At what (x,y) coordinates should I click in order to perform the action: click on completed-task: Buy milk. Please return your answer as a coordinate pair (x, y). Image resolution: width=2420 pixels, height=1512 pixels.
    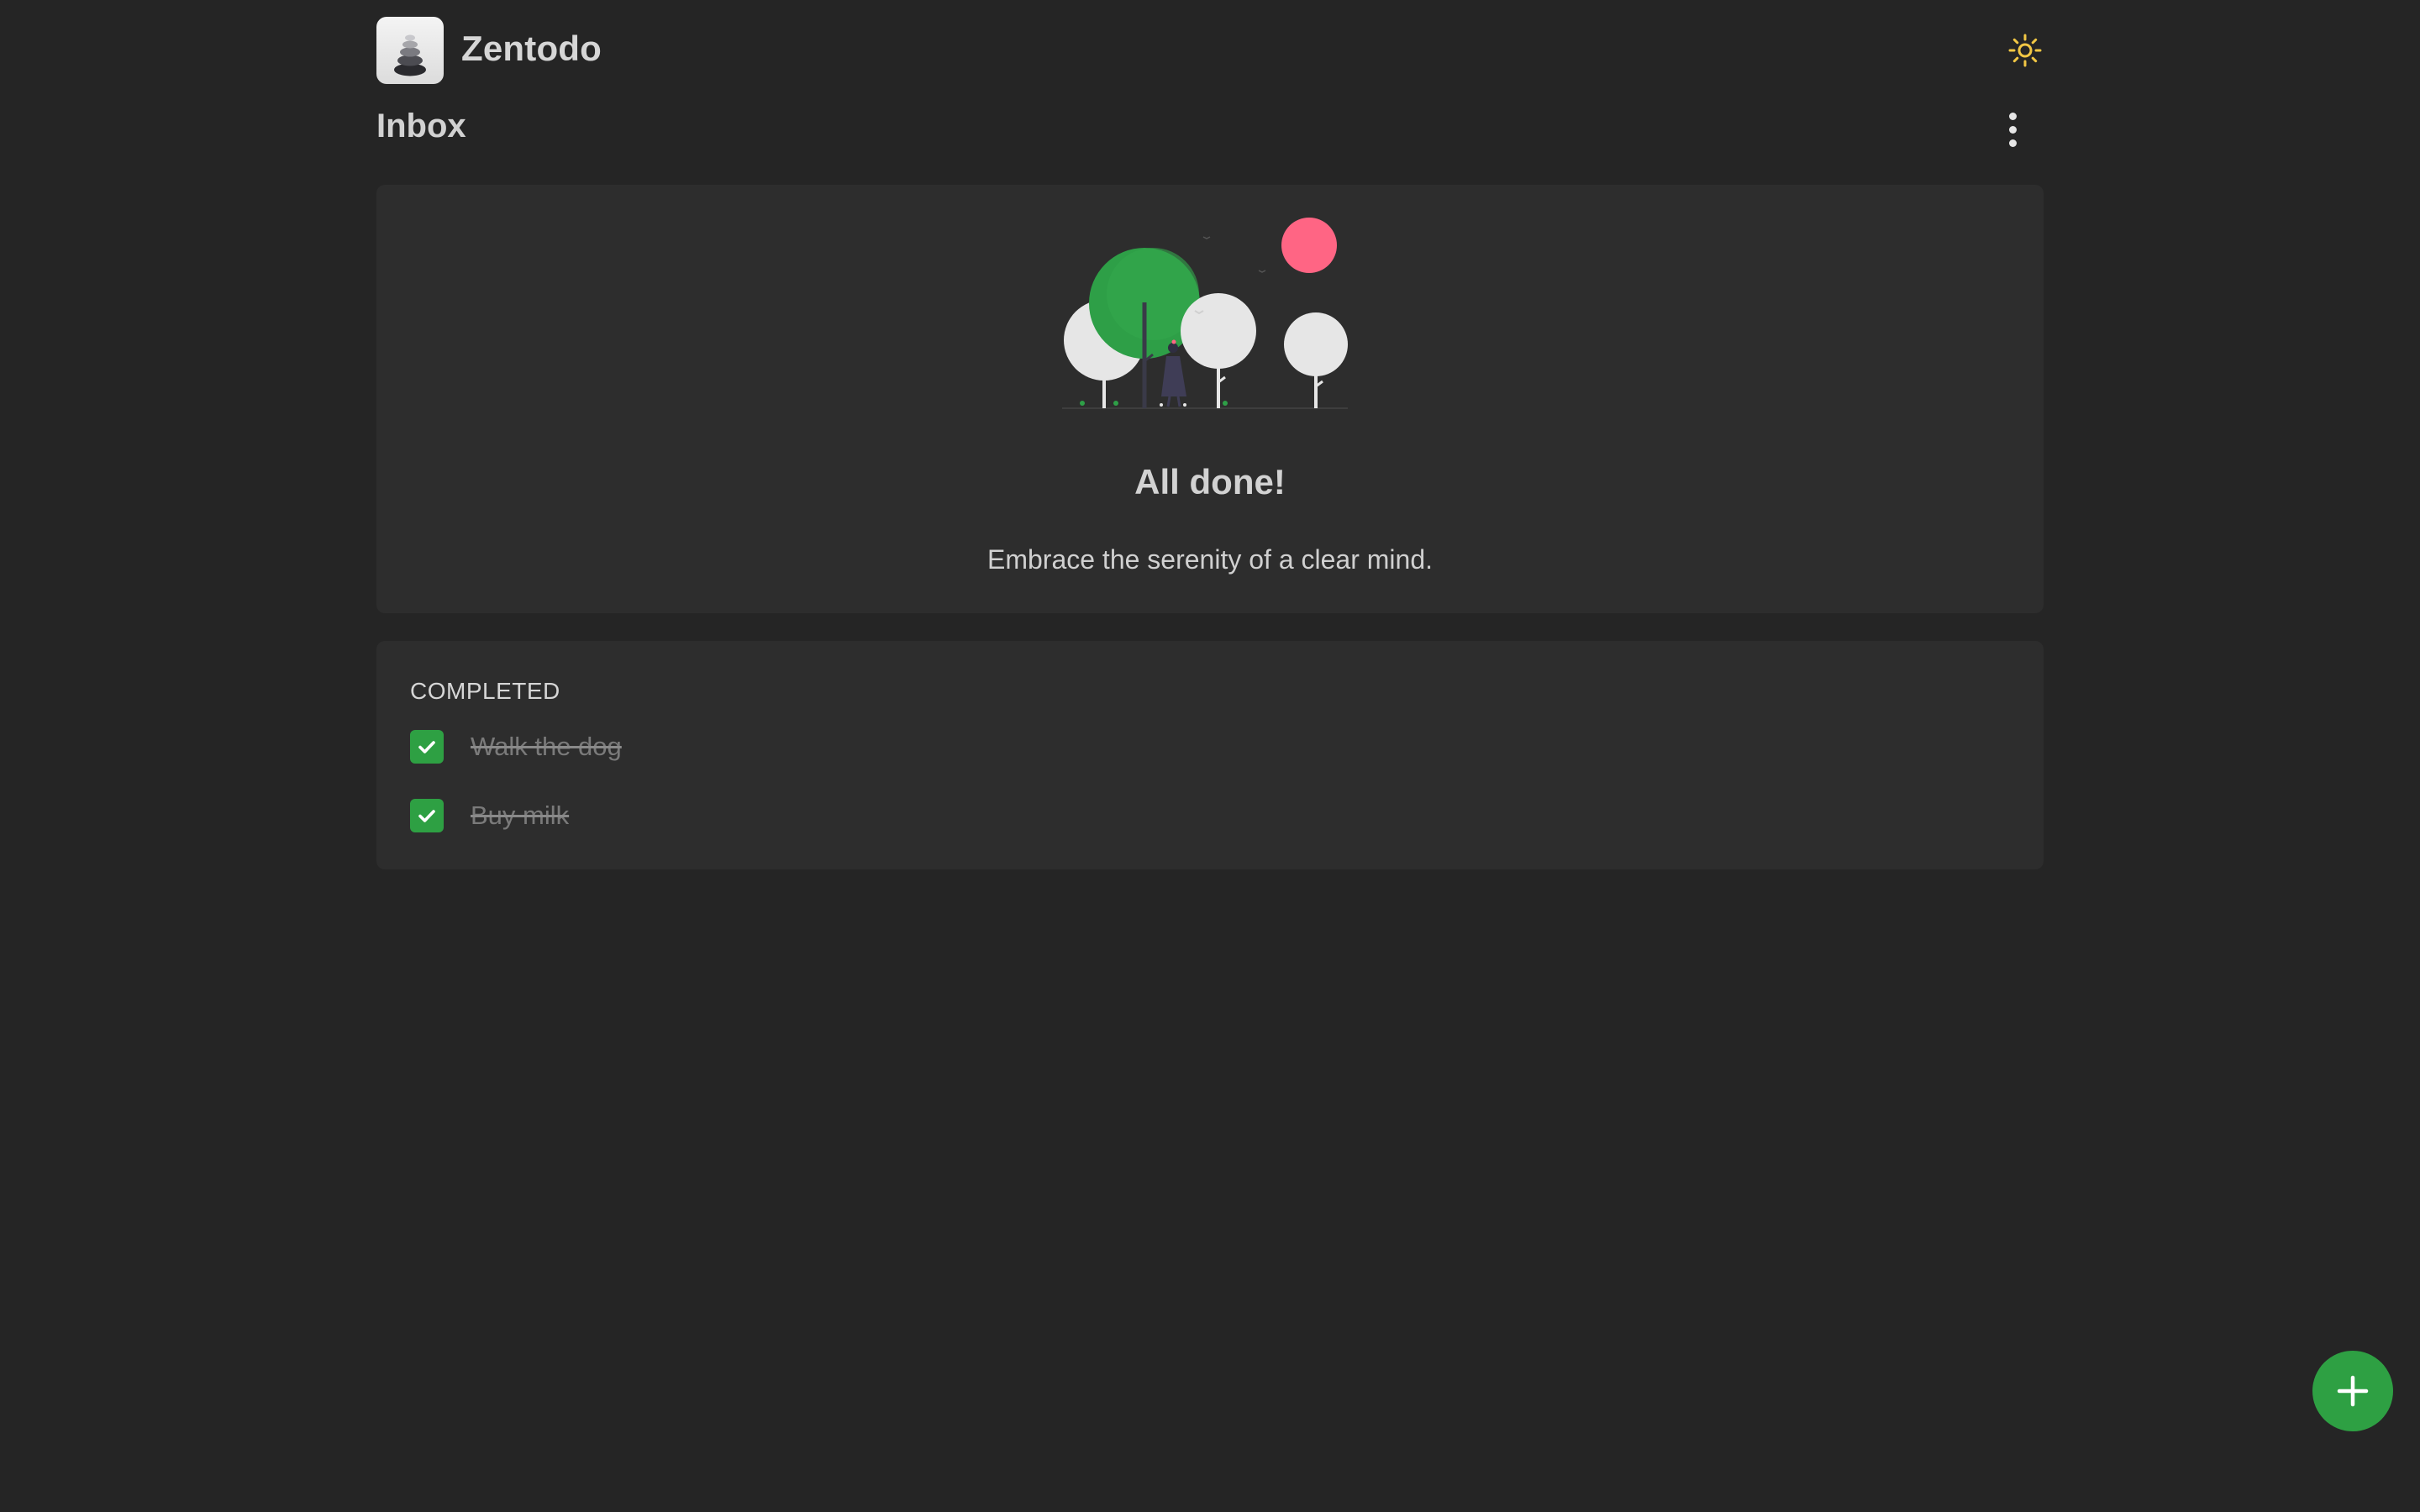
    Looking at the image, I should click on (490, 815).